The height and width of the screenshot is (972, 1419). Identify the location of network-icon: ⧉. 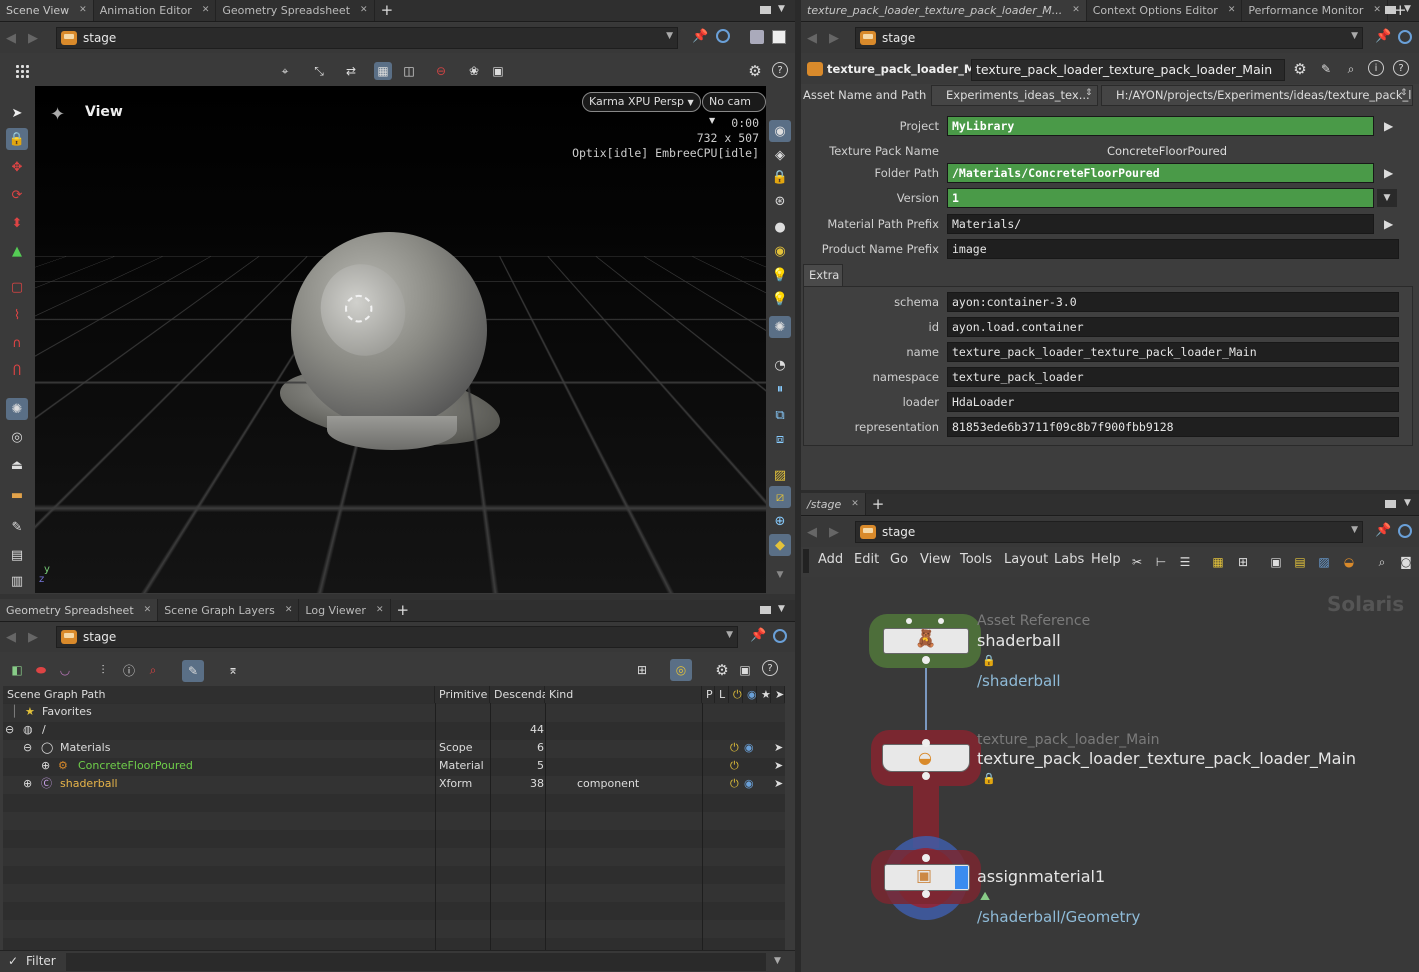
(780, 415).